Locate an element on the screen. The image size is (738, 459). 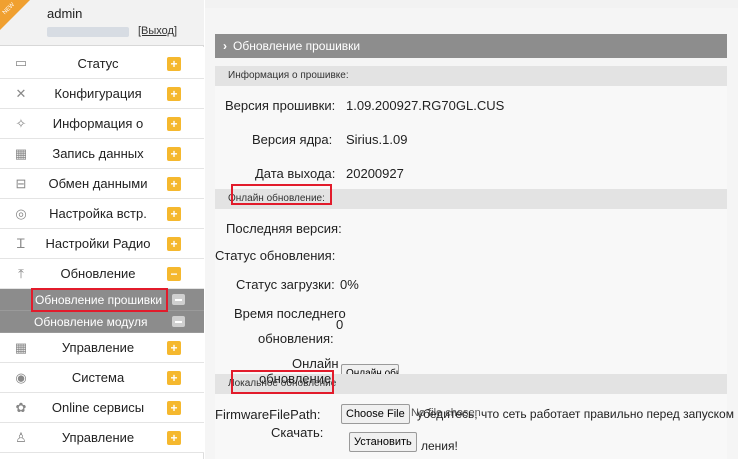
sidebar-item-information: ✧ Информация о + is located at coordinates (102, 124).